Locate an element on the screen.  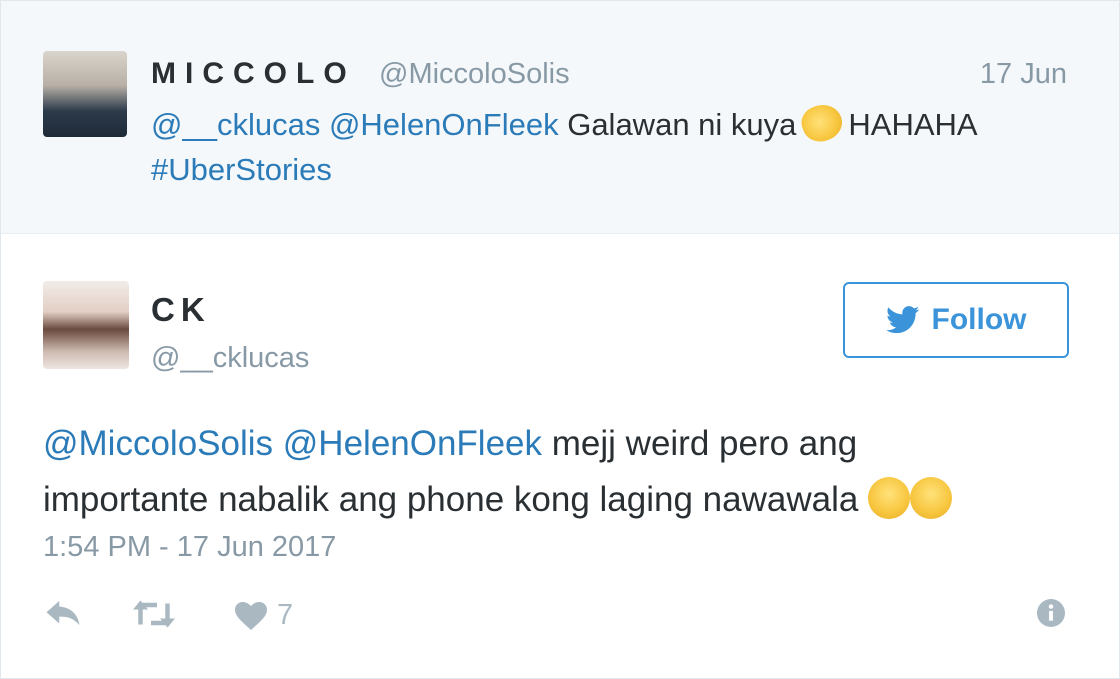
retweet-icon is located at coordinates (154, 614).